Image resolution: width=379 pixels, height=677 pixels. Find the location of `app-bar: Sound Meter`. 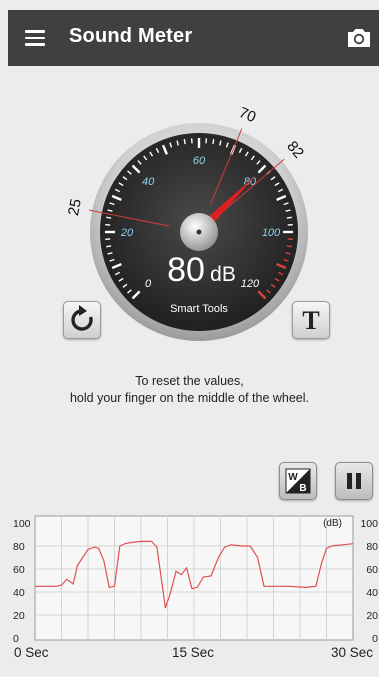

app-bar: Sound Meter is located at coordinates (193, 38).